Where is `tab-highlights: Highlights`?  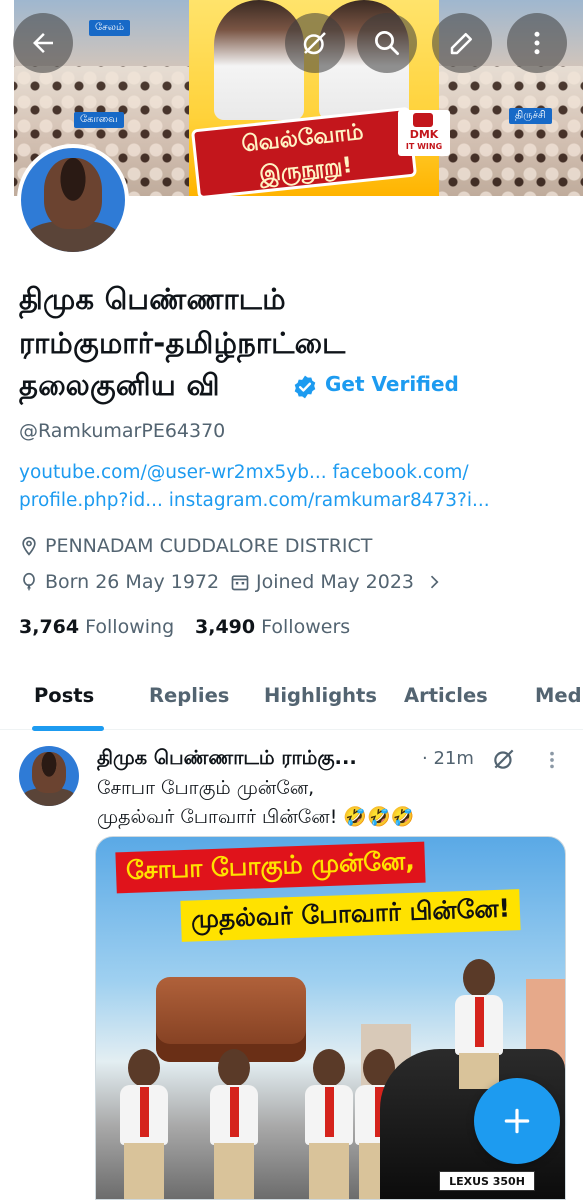 tab-highlights: Highlights is located at coordinates (320, 695).